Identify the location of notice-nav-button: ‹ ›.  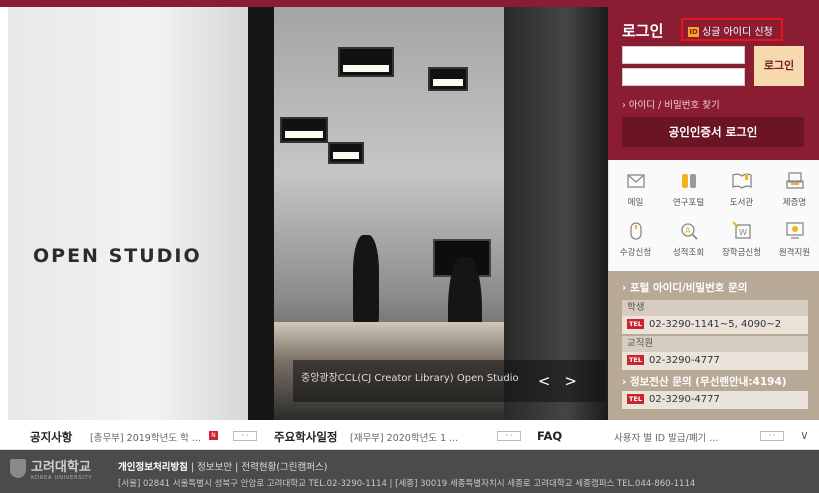
(245, 436).